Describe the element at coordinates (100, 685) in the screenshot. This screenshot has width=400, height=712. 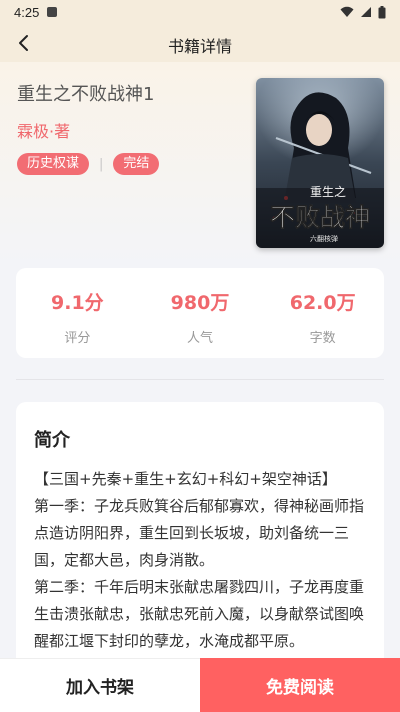
I see `add-to-shelf-button: 加入书架` at that location.